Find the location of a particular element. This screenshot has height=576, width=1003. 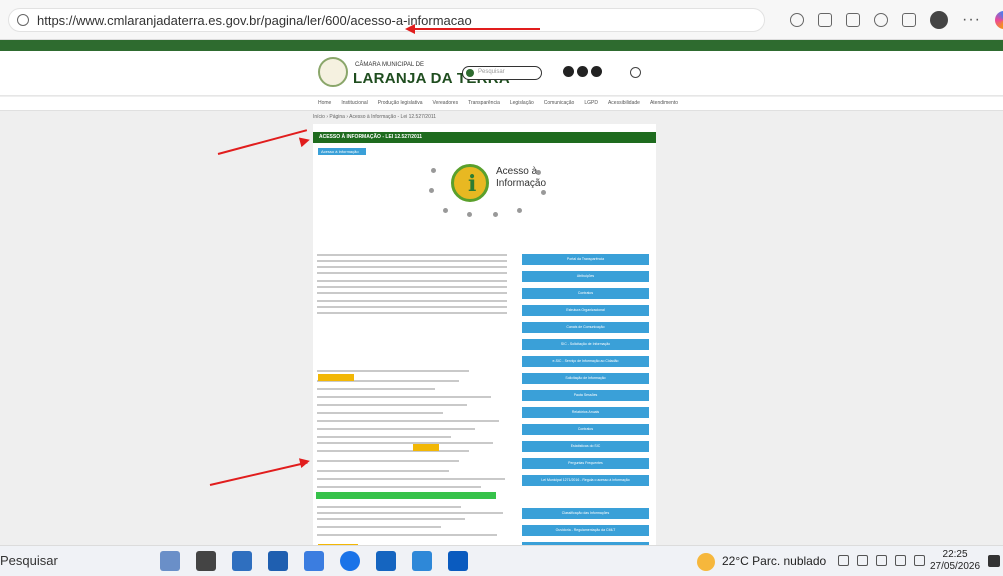

photos-icon is located at coordinates (314, 561).